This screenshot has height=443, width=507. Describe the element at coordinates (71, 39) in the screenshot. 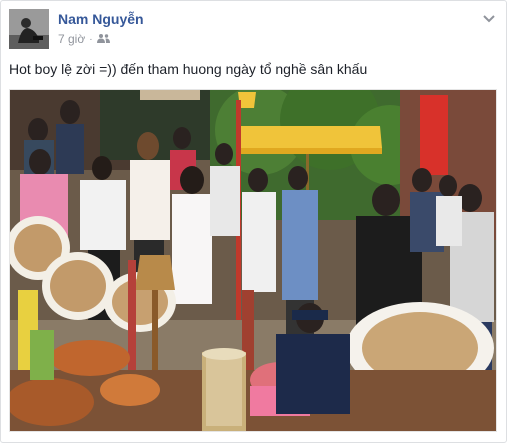

I see `post-timestamp: 7 giờ` at that location.